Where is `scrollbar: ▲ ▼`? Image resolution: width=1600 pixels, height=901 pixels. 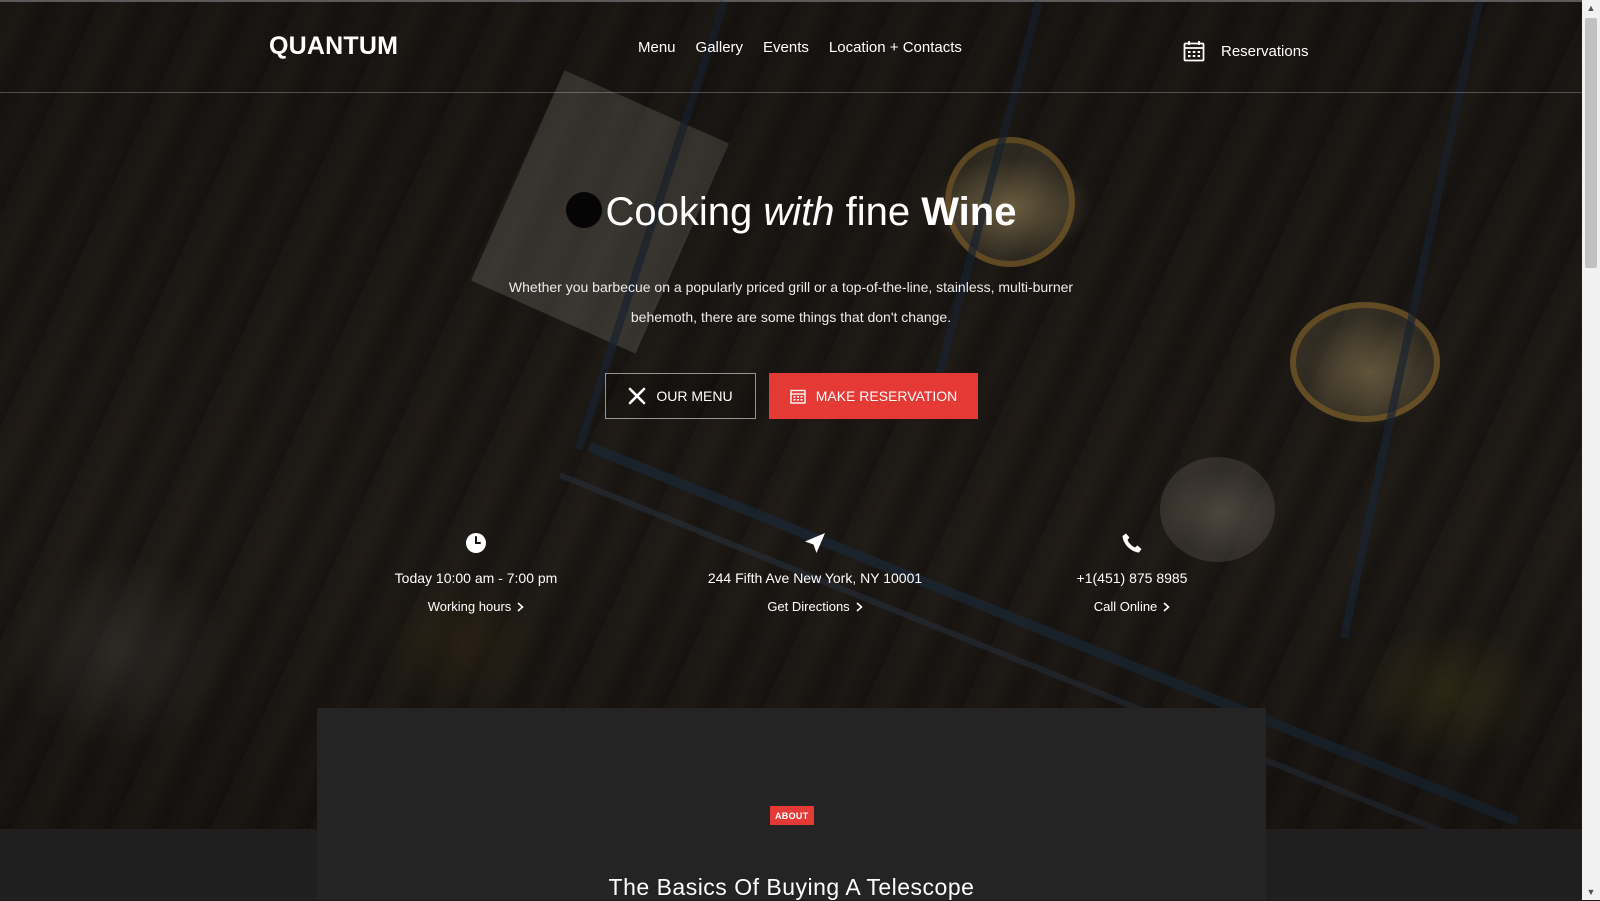
scrollbar: ▲ ▼ is located at coordinates (1591, 450).